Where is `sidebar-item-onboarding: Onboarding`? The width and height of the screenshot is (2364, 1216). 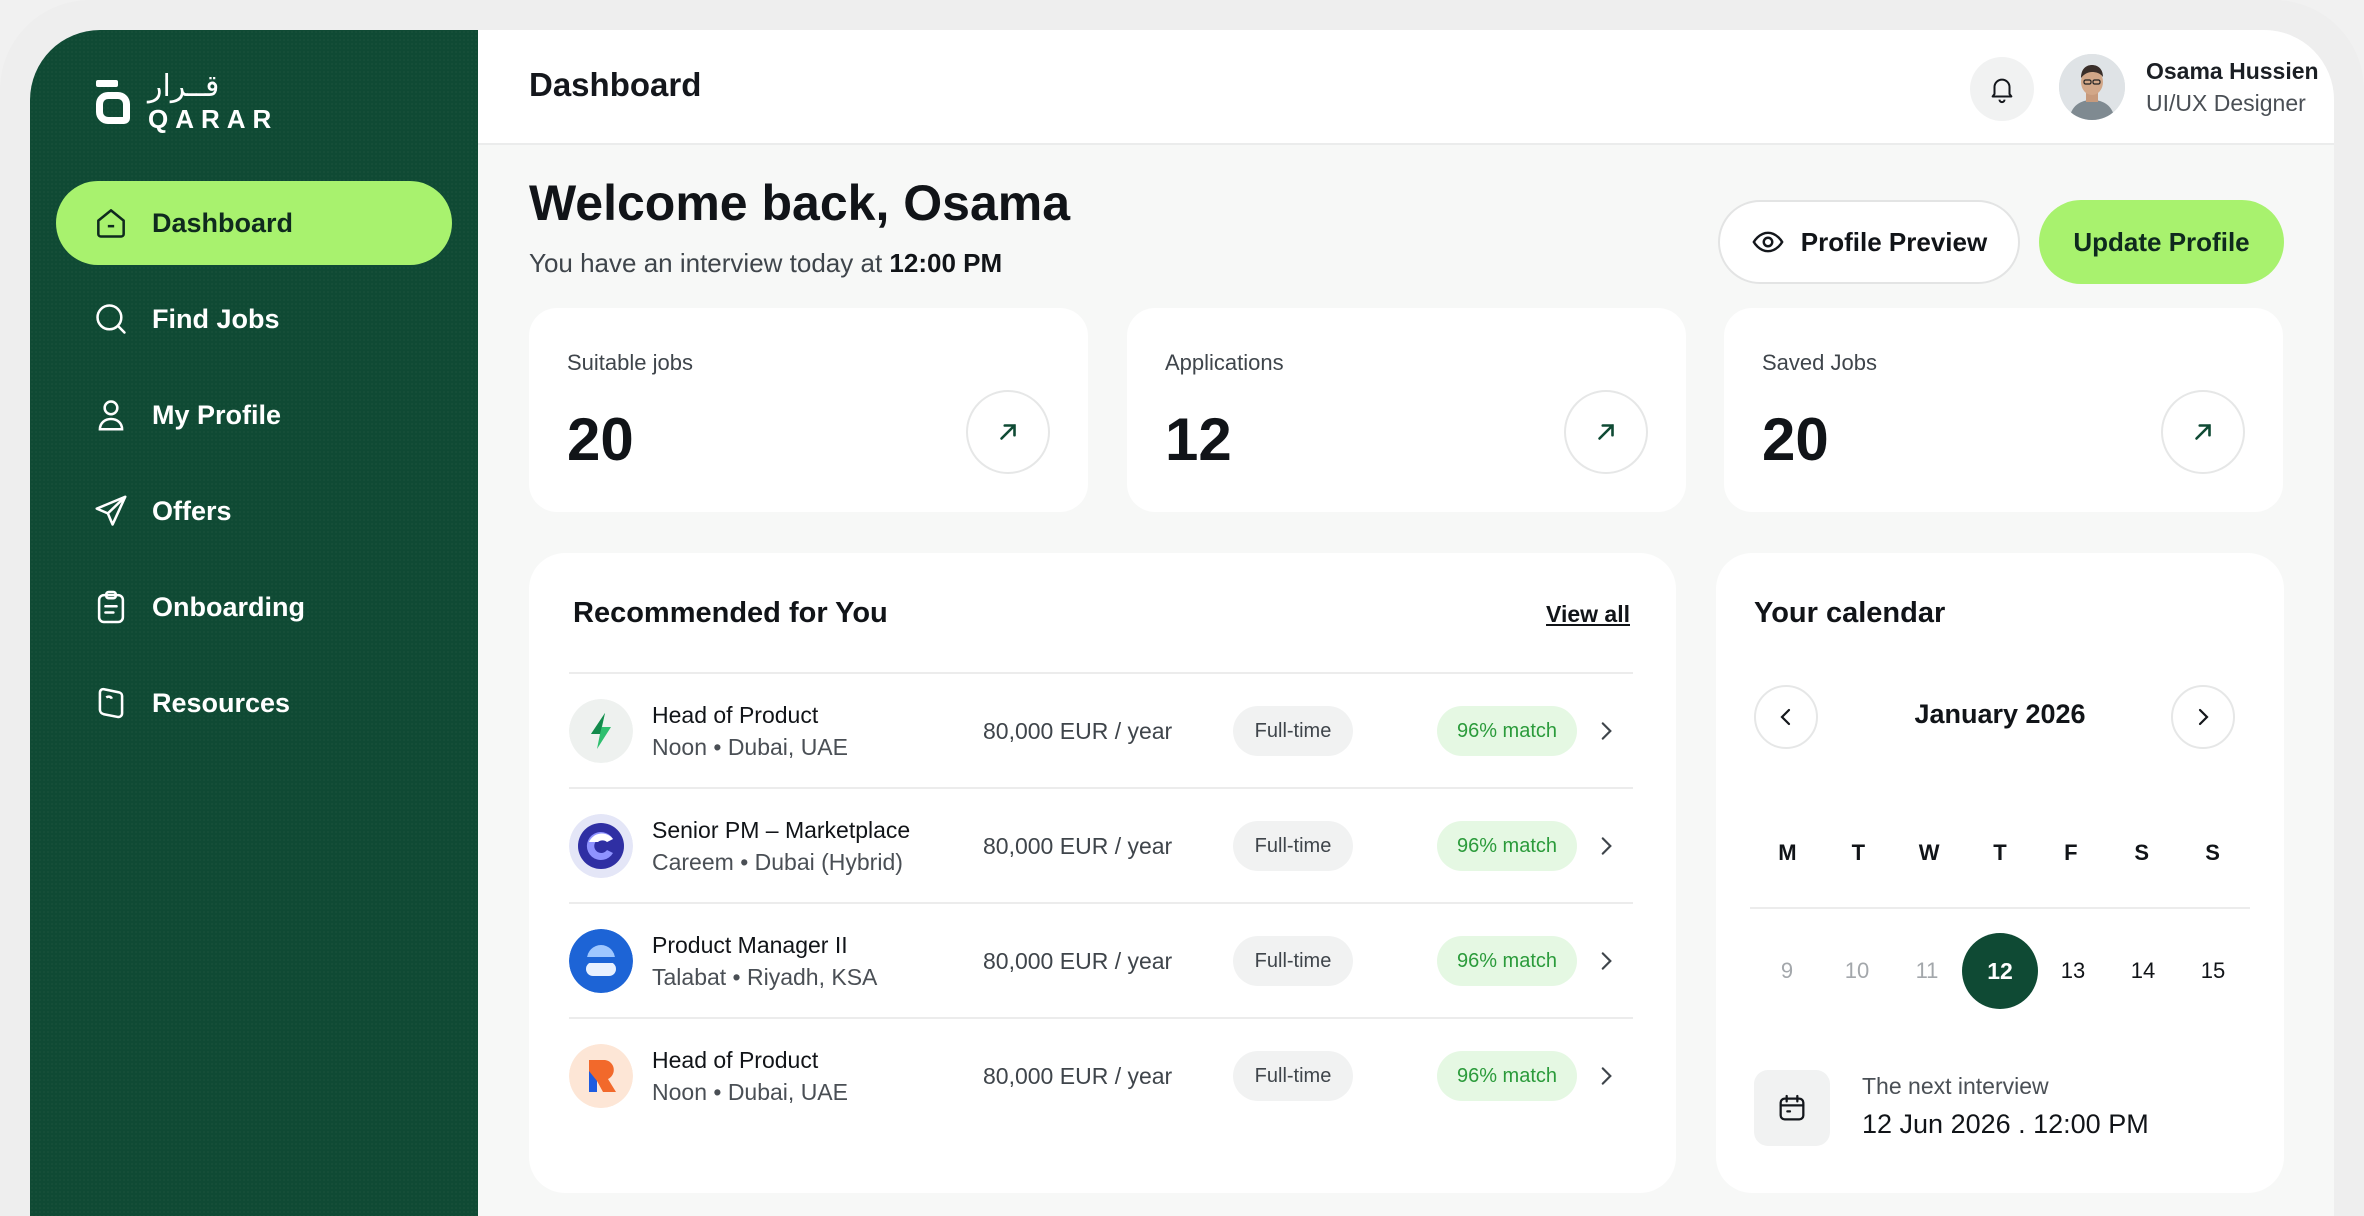
sidebar-item-onboarding: Onboarding is located at coordinates (254, 607).